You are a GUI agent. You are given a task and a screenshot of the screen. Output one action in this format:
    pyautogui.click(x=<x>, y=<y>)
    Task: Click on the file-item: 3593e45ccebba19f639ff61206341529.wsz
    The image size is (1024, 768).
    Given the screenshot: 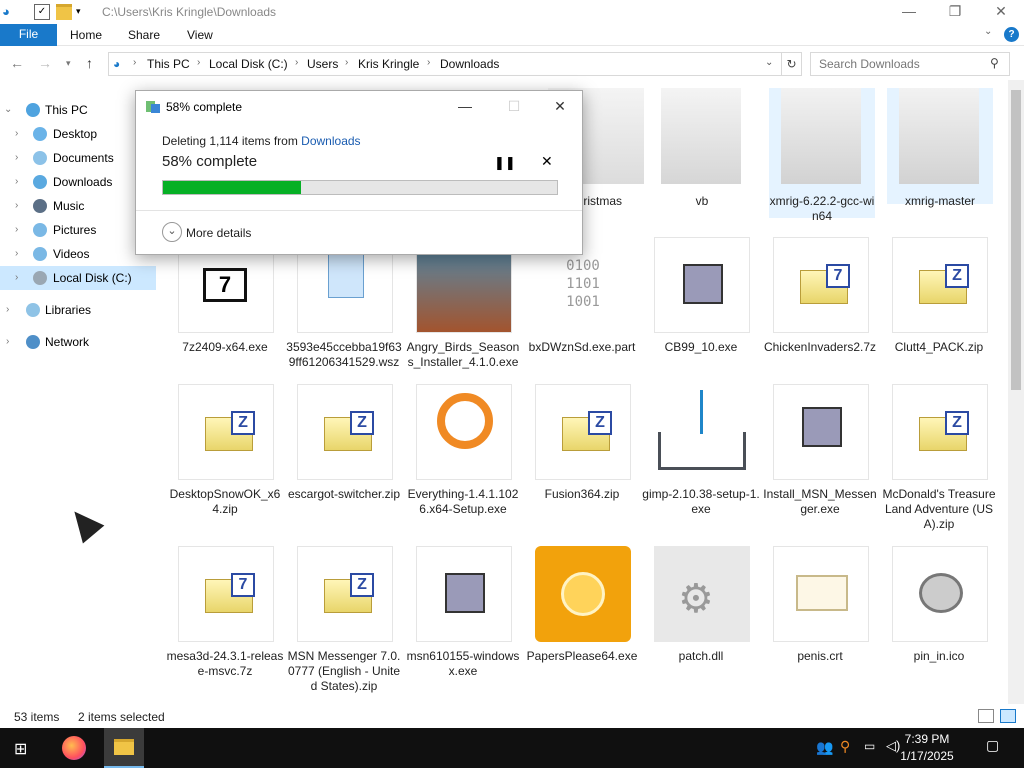 What is the action you would take?
    pyautogui.click(x=344, y=307)
    